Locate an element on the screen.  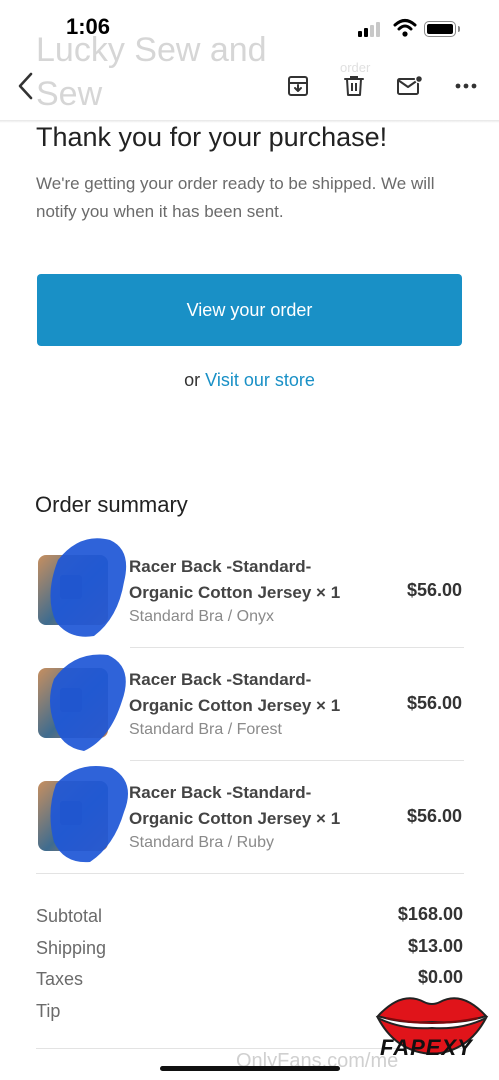
order-summary-title: Order summary is located at coordinates (111, 504).